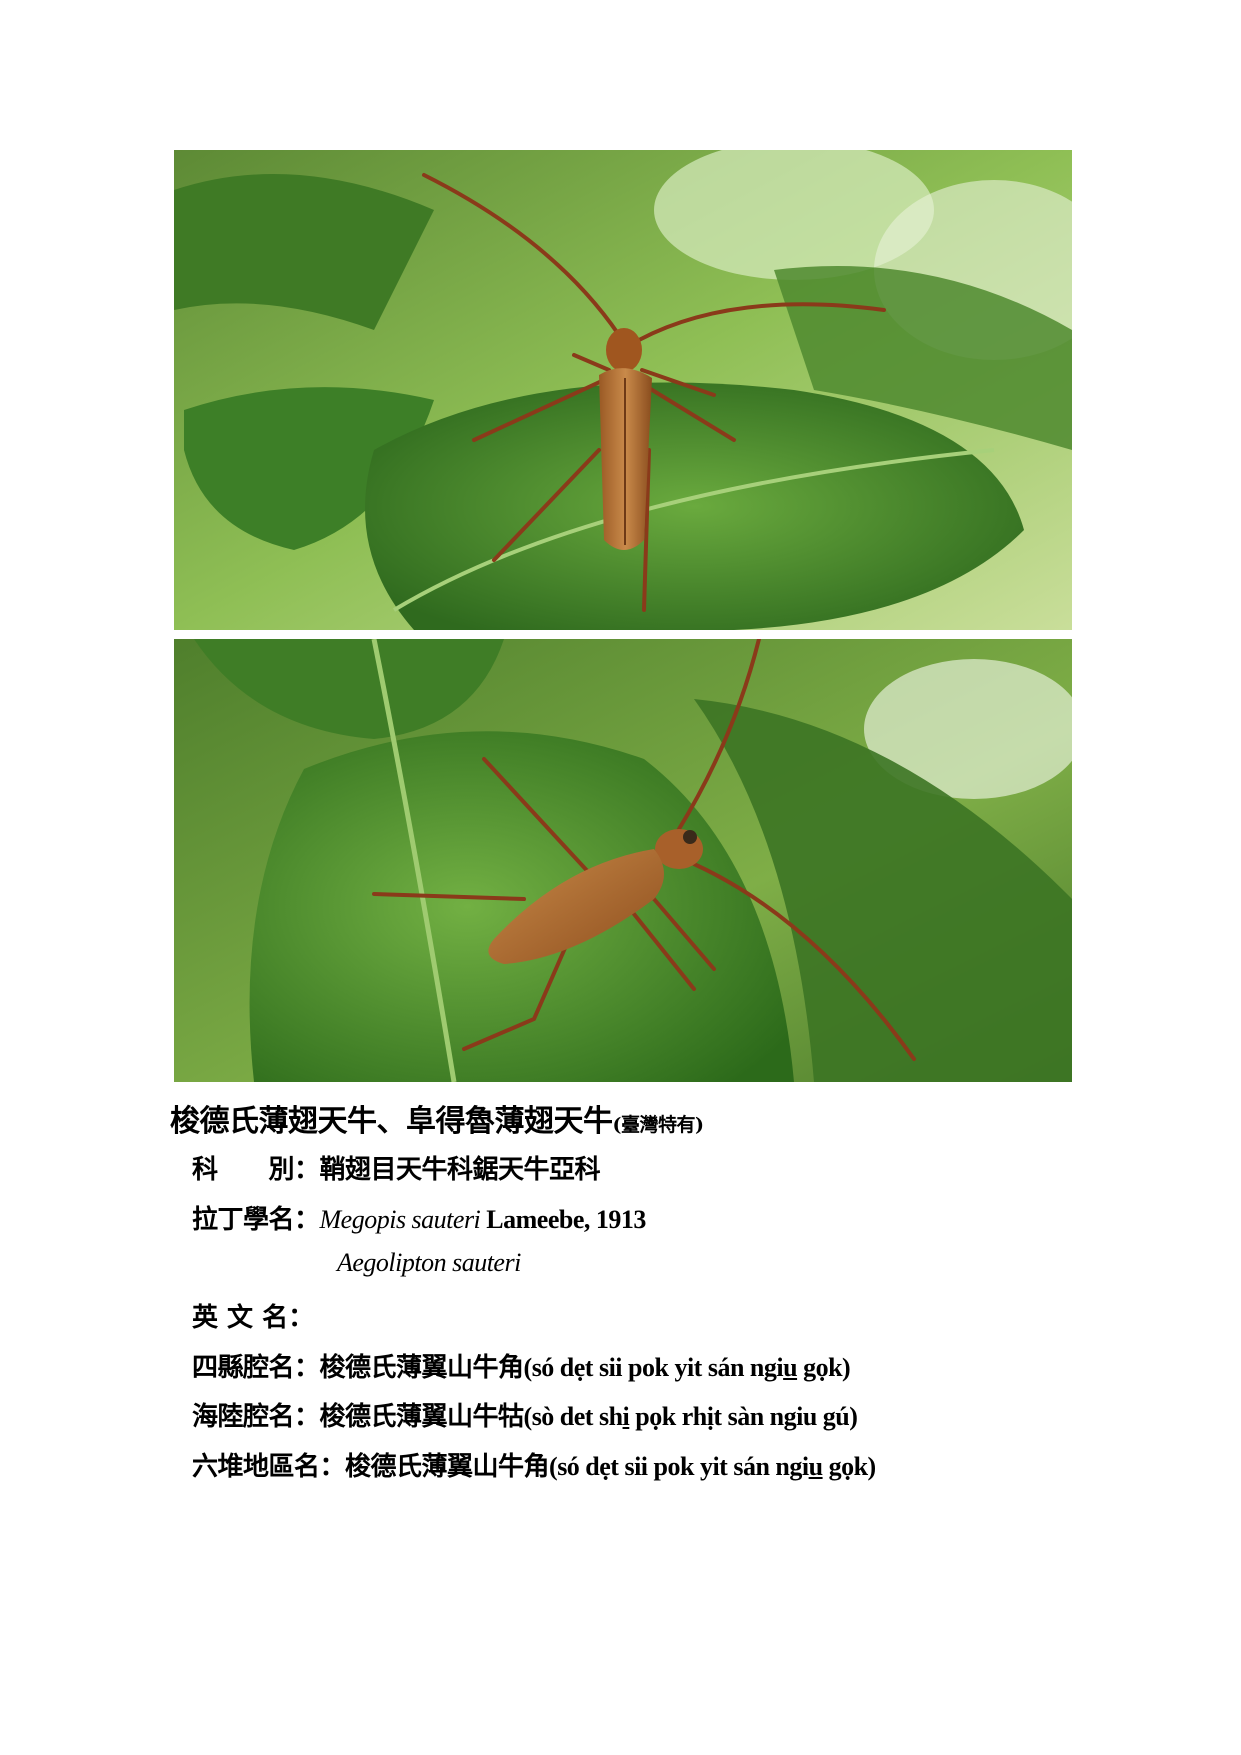 This screenshot has height=1755, width=1241. I want to click on family-label: 科 別：, so click(256, 1170).